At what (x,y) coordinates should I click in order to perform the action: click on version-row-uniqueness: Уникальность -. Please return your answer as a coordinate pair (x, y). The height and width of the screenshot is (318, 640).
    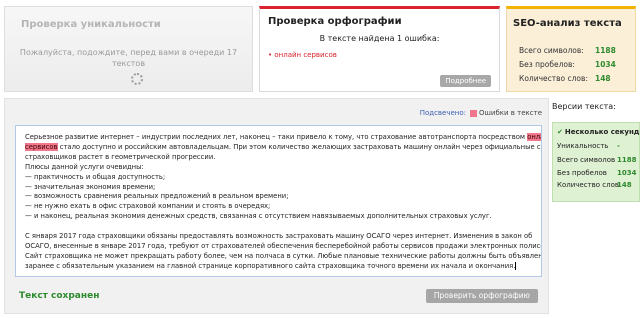
    Looking at the image, I should click on (588, 146).